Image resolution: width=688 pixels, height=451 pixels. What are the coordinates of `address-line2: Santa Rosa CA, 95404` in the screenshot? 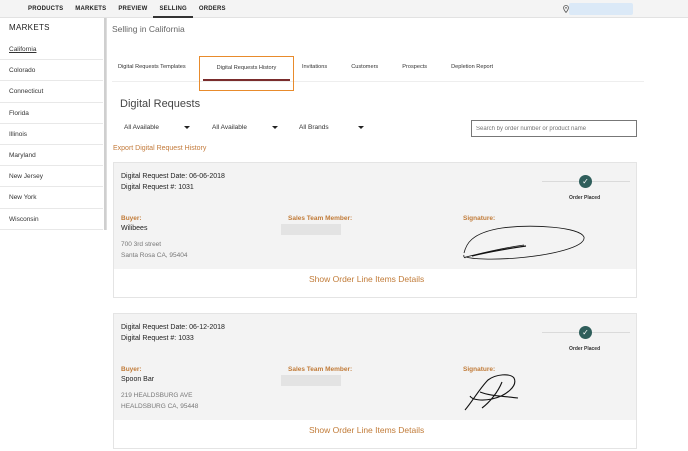 It's located at (154, 255).